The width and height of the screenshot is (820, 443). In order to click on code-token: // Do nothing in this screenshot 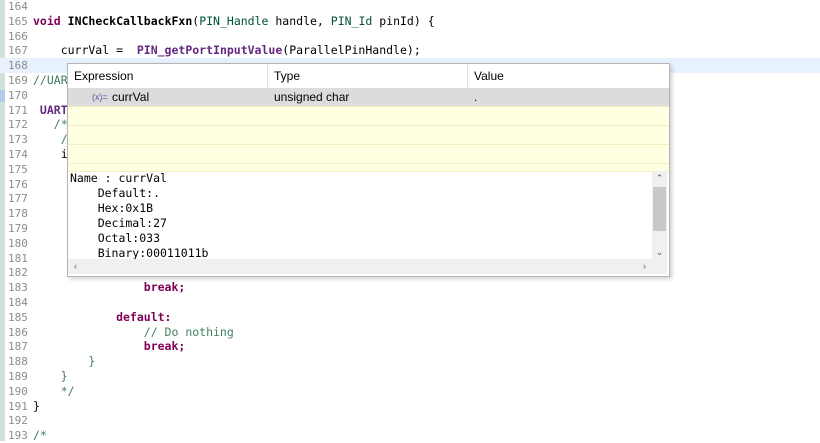, I will do `click(133, 331)`.